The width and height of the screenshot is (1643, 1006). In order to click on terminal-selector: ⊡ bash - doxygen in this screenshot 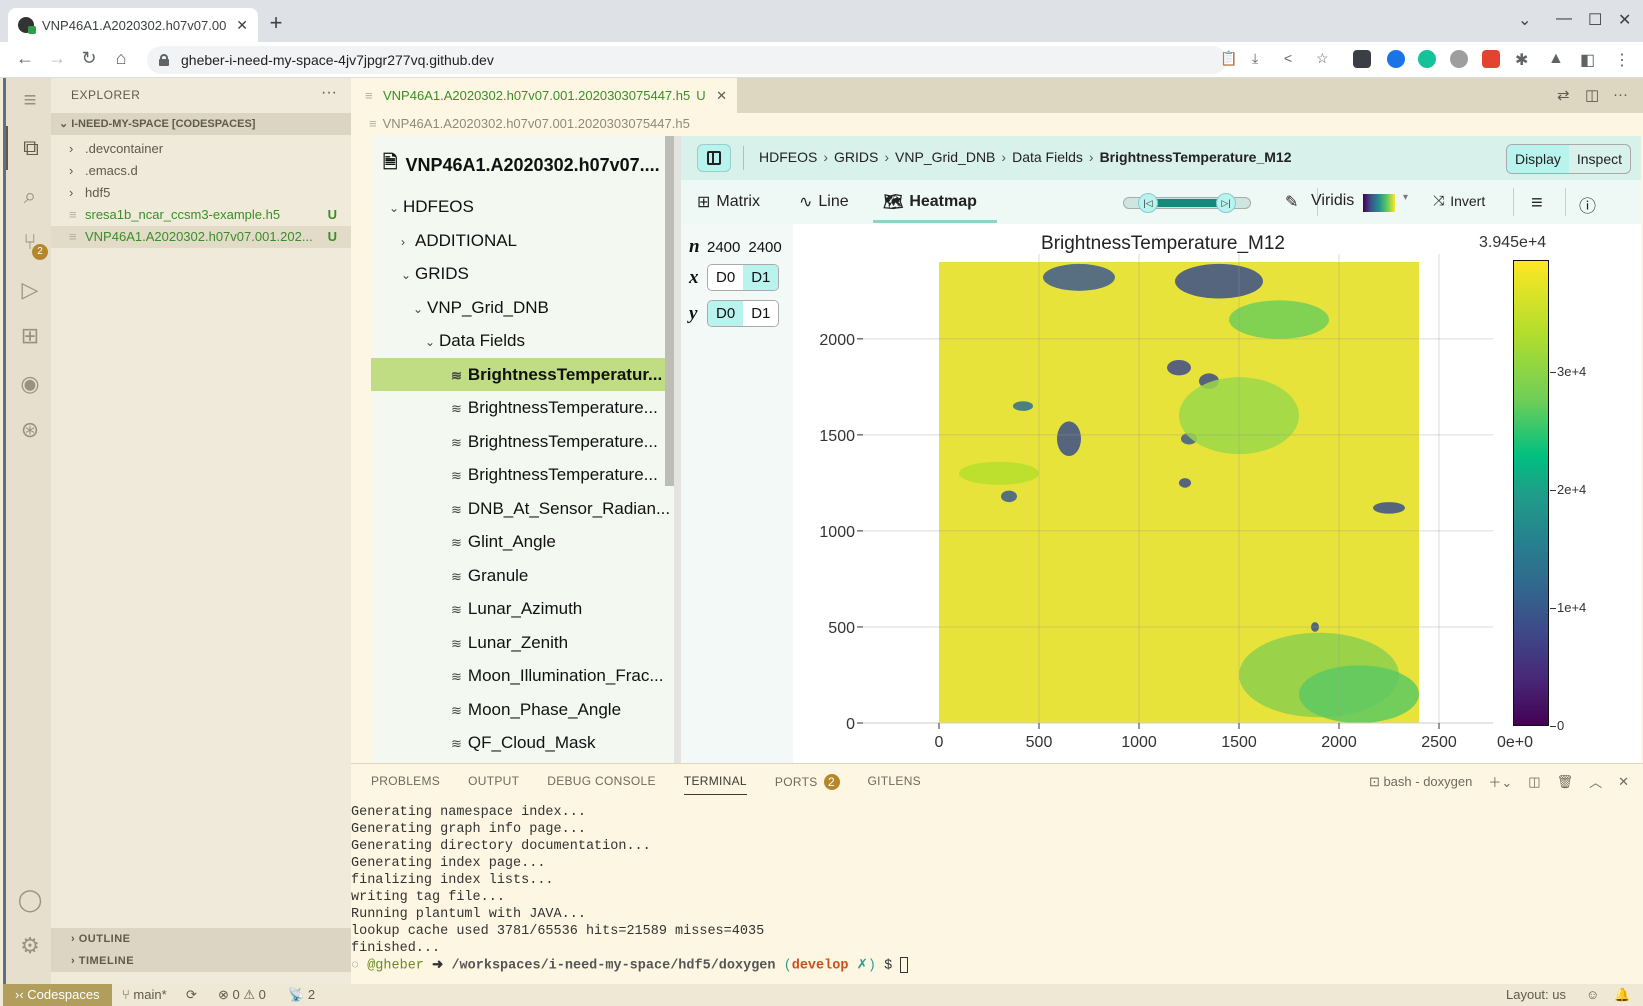, I will do `click(1420, 782)`.